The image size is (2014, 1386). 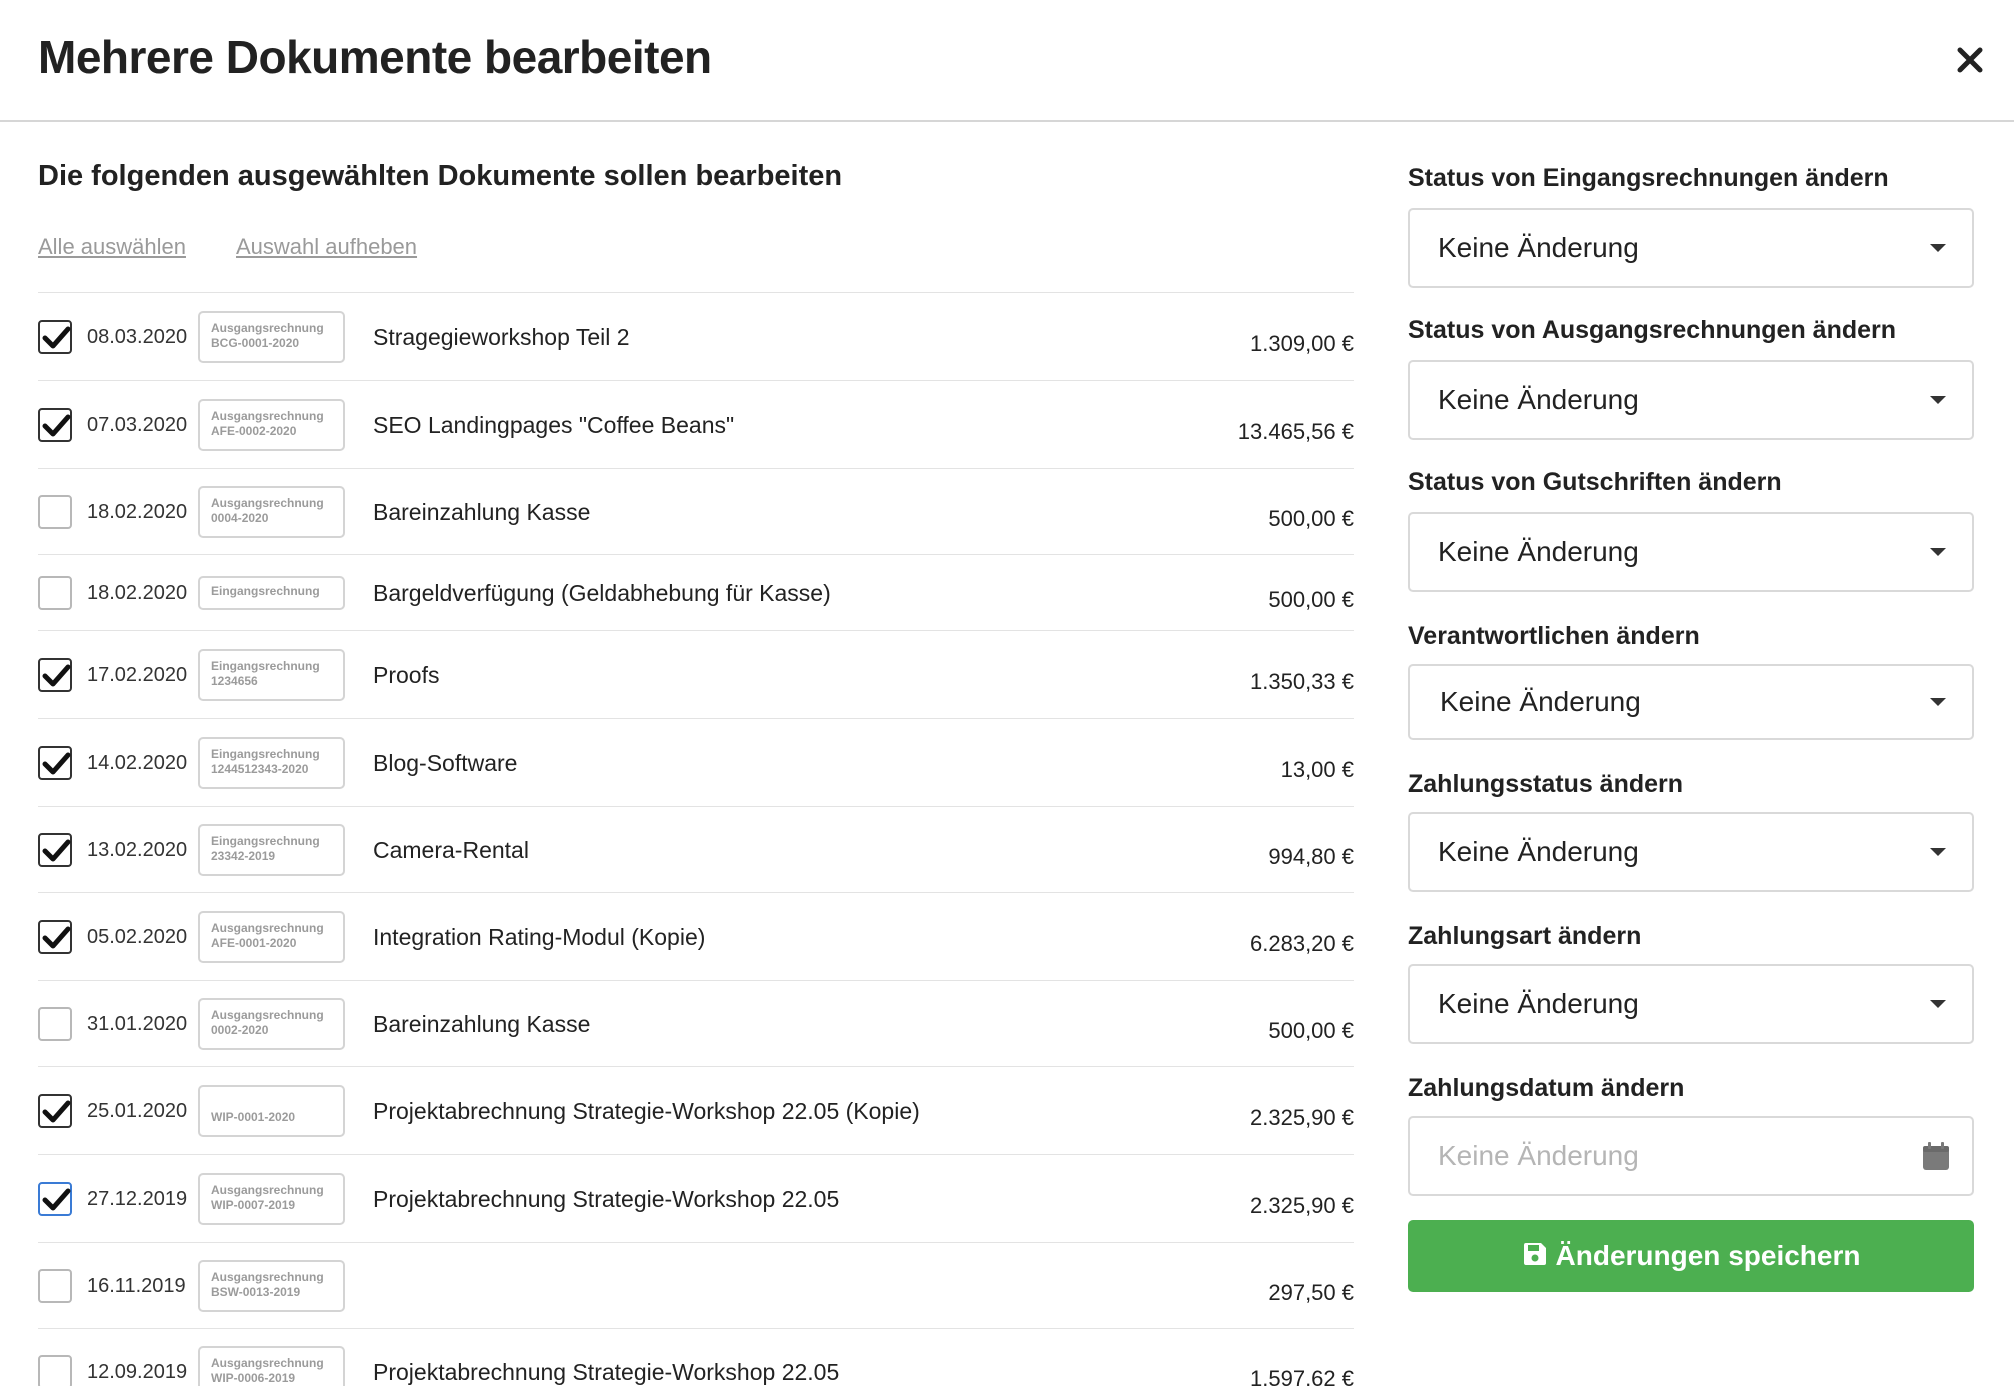 I want to click on document-date: 05.02.2020, so click(x=137, y=936).